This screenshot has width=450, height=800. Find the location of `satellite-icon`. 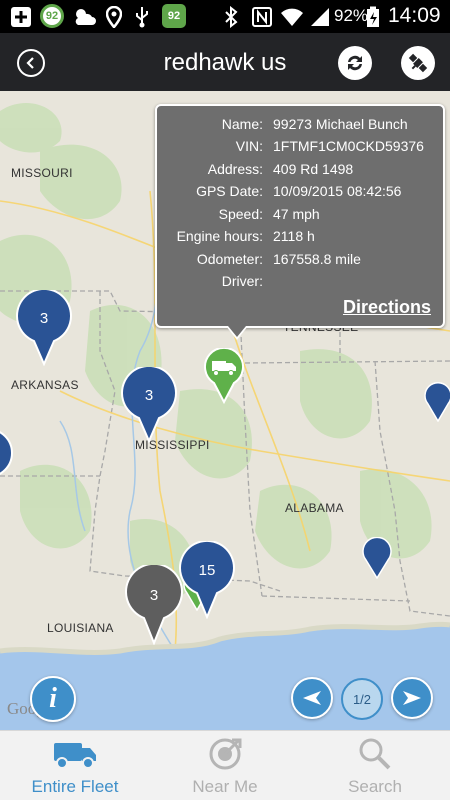

satellite-icon is located at coordinates (418, 63).